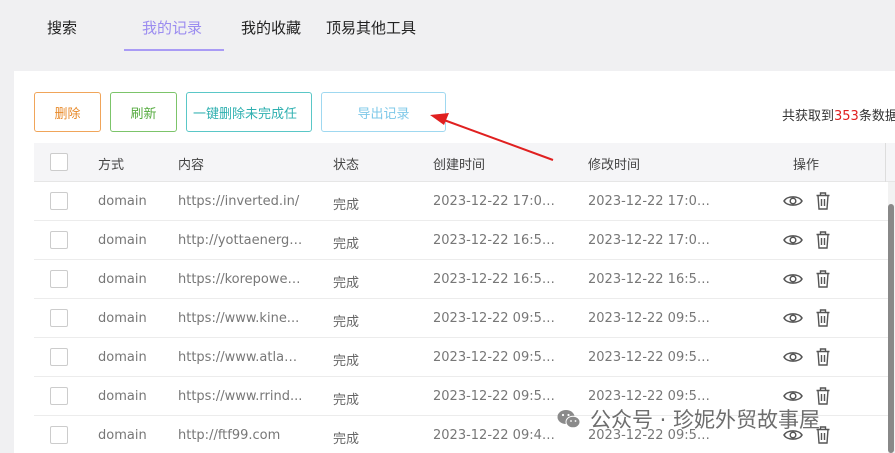  I want to click on header-created: 创建时间, so click(459, 165).